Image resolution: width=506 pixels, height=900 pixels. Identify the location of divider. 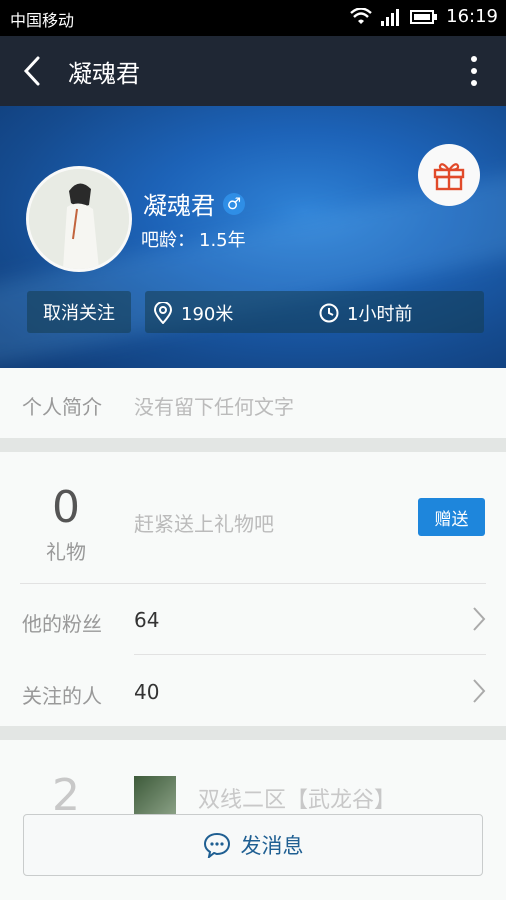
(310, 654).